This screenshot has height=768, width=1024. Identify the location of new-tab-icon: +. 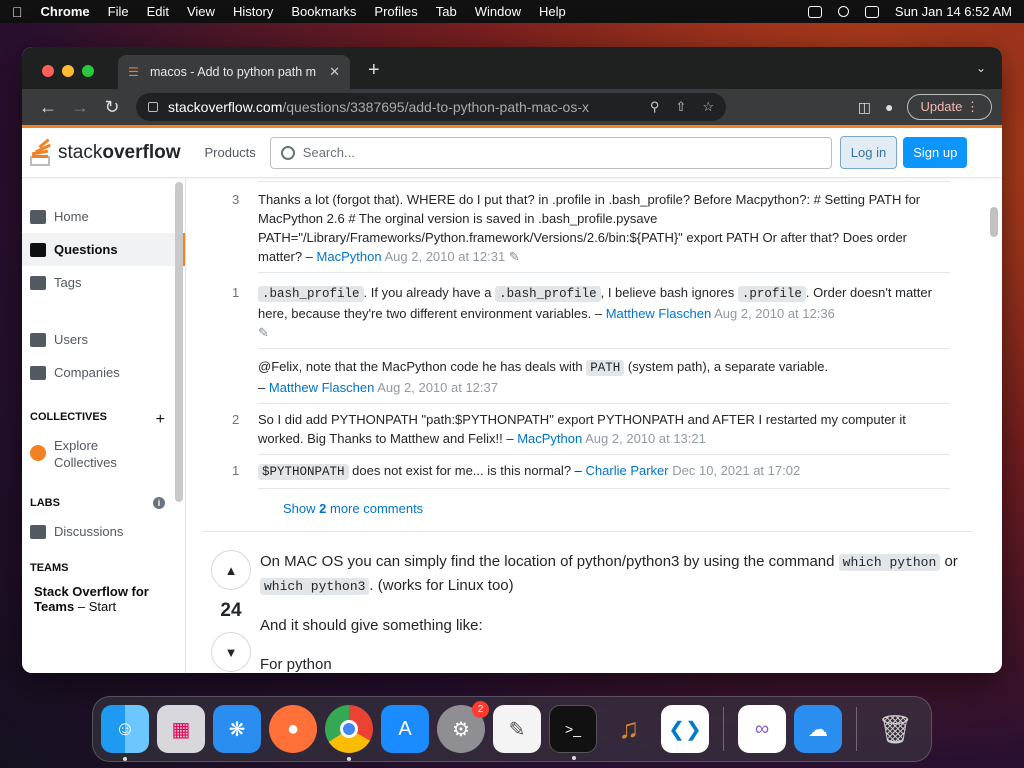
(374, 70).